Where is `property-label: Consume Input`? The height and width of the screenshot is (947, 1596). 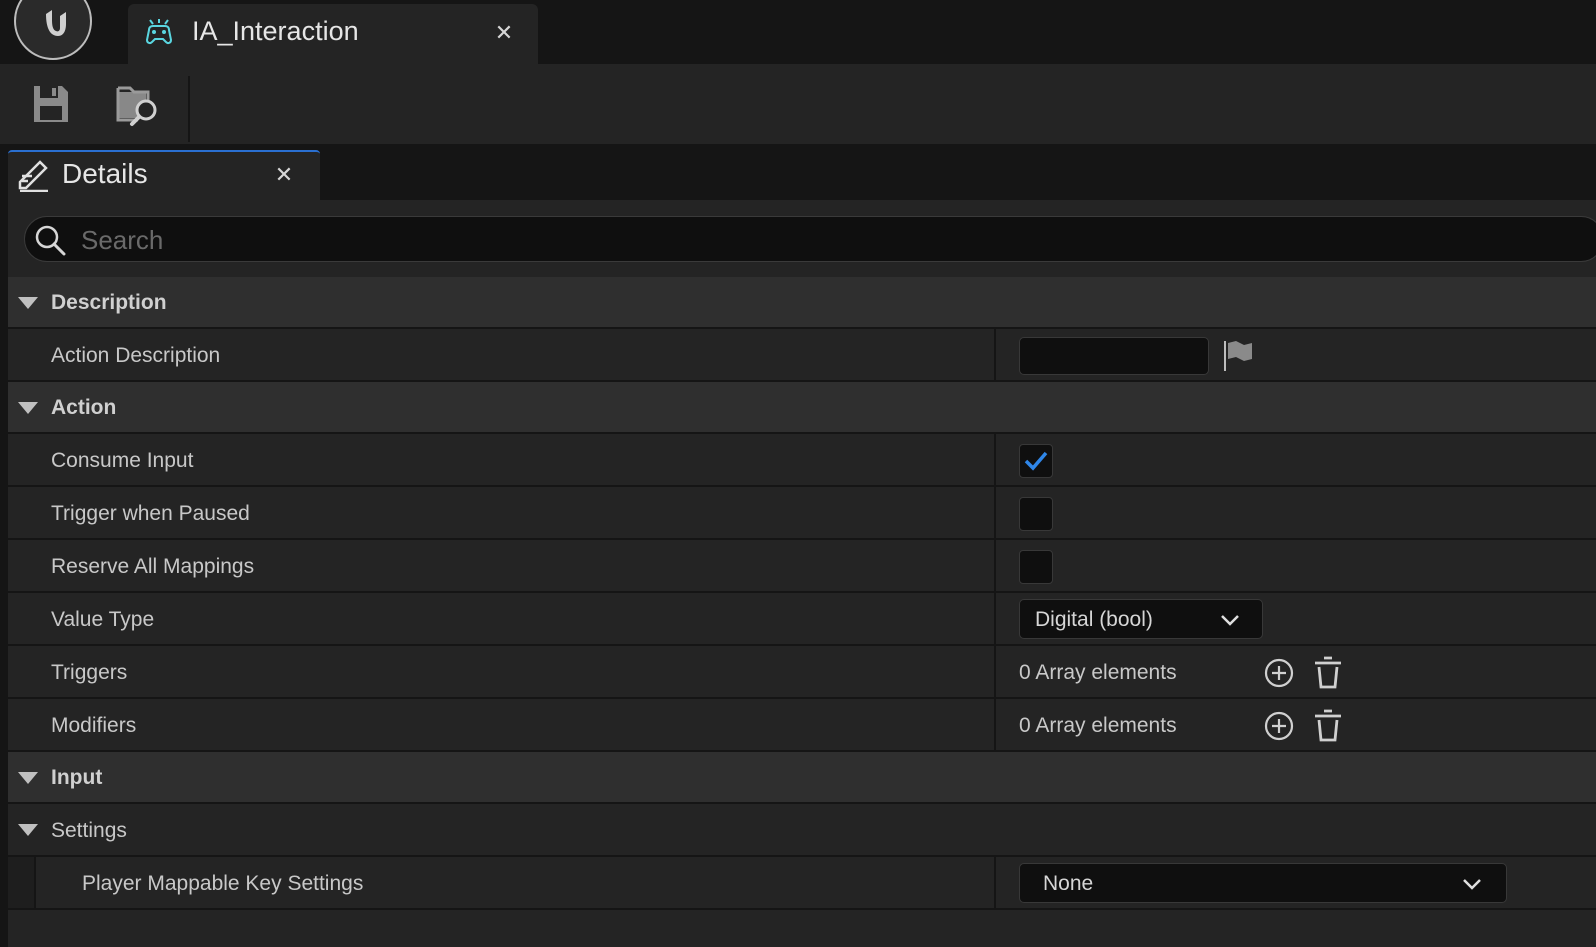
property-label: Consume Input is located at coordinates (122, 460).